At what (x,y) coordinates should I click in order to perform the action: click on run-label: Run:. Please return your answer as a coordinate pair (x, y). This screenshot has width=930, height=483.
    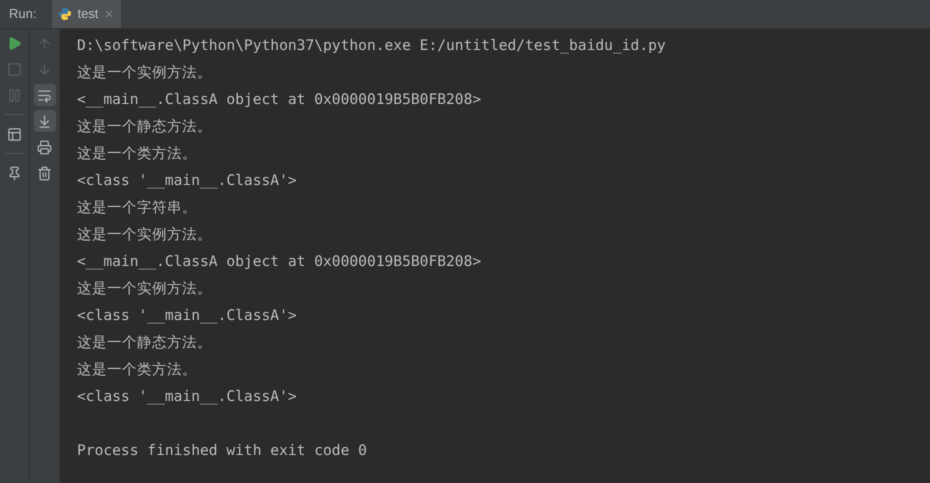
    Looking at the image, I should click on (22, 14).